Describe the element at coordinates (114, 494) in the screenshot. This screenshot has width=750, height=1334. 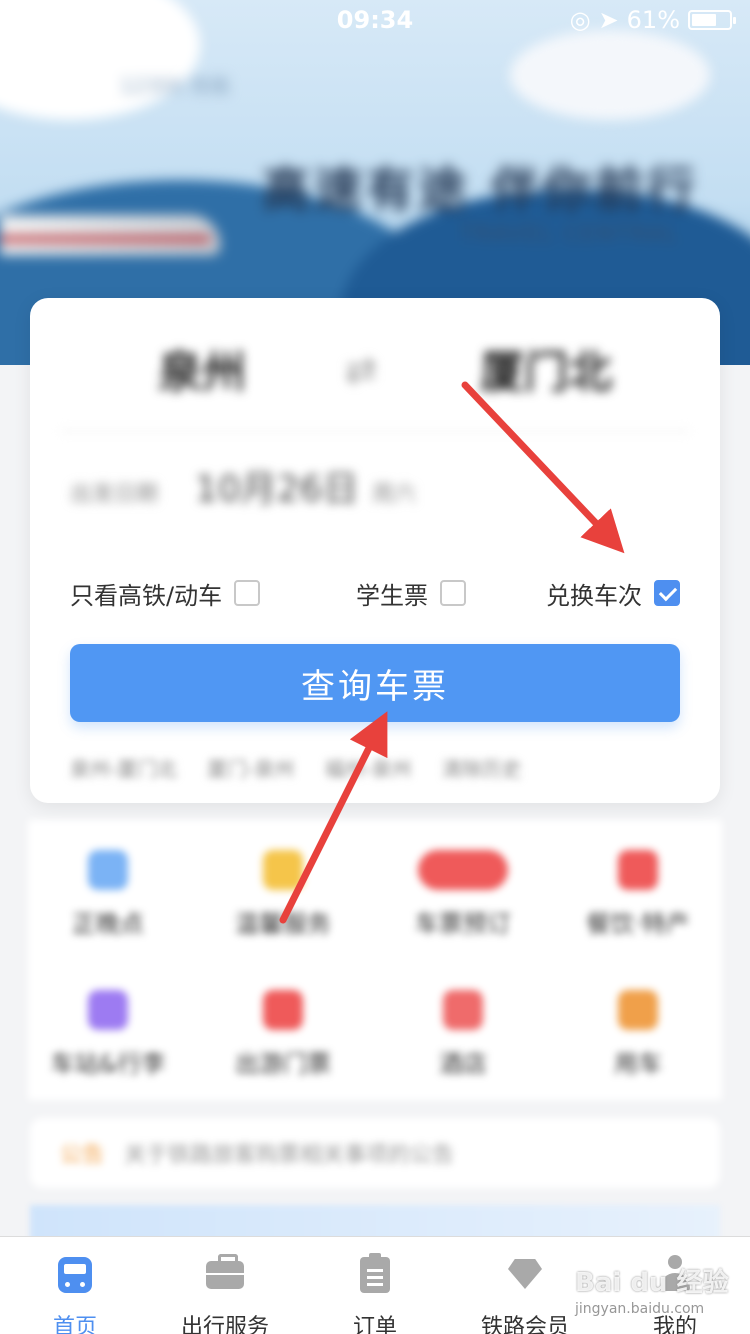
I see `date-label: 出发日期` at that location.